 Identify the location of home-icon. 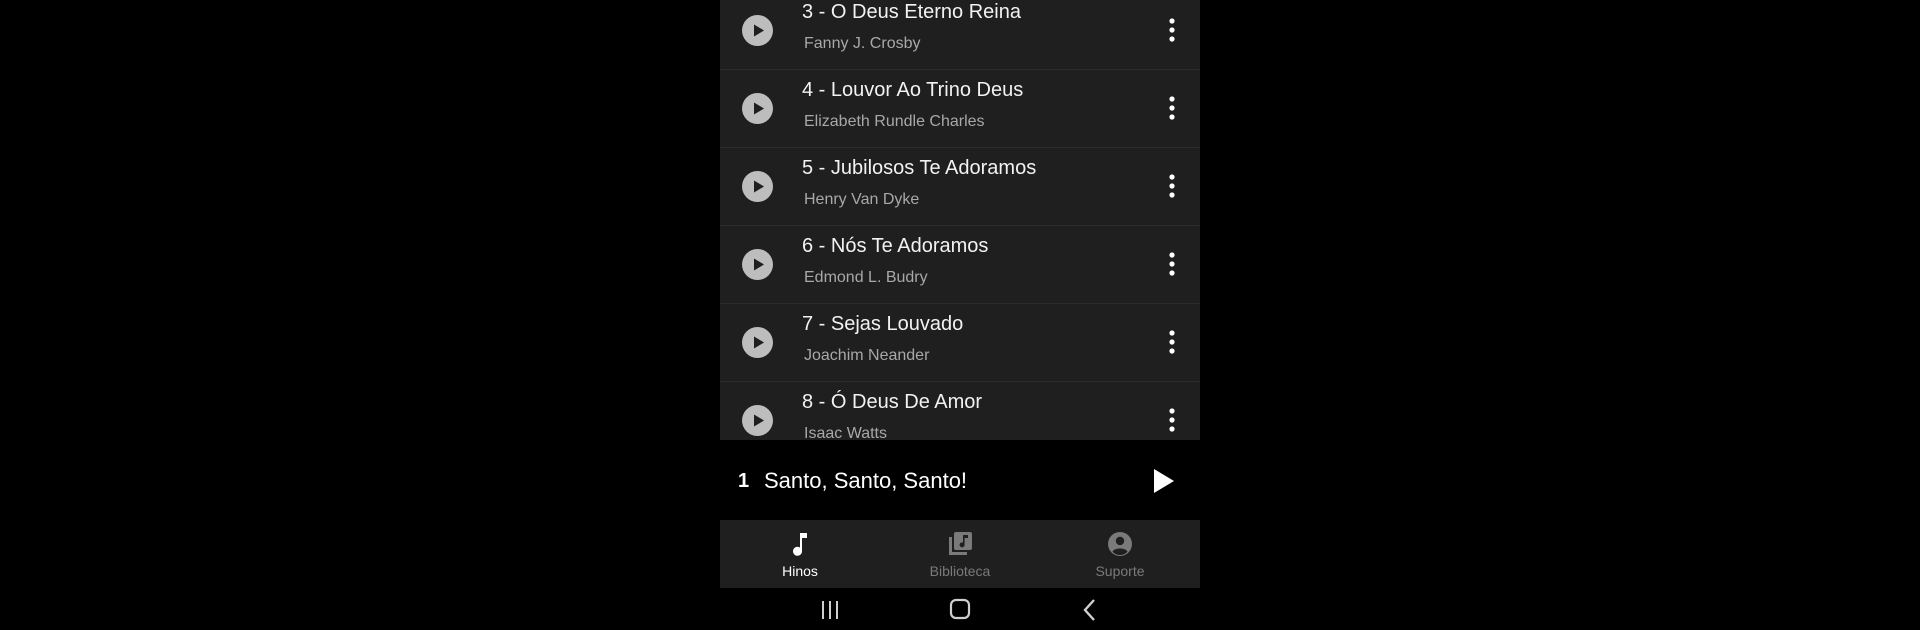
(960, 610).